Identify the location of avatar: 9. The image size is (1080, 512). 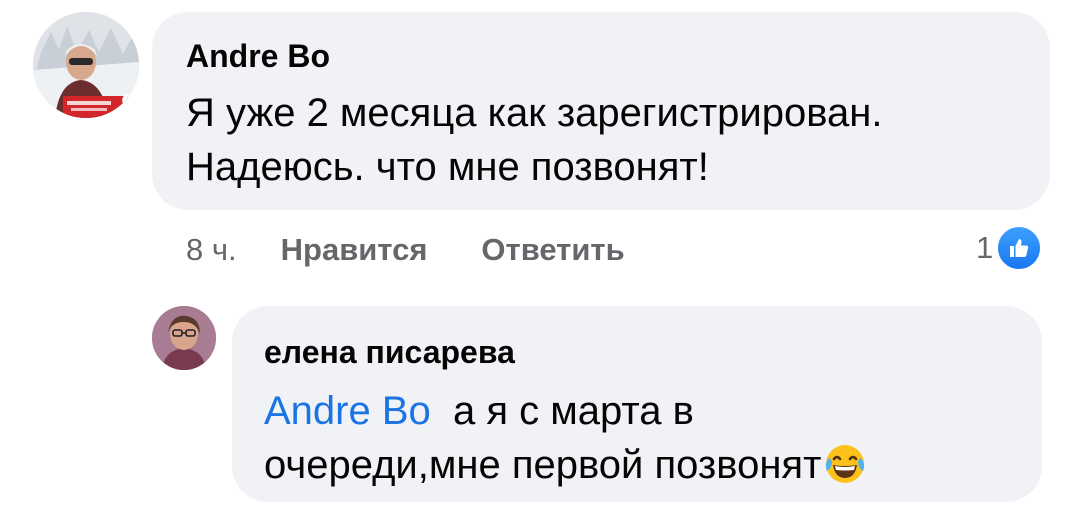
(86, 65).